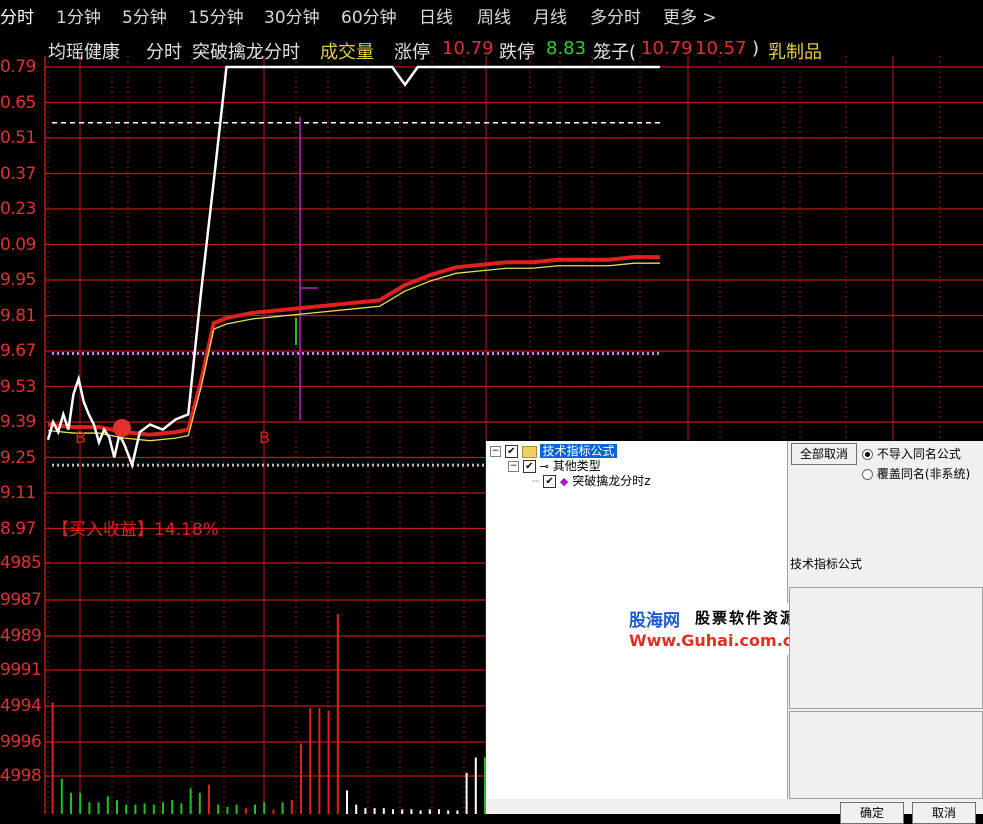 This screenshot has width=983, height=824. What do you see at coordinates (564, 481) in the screenshot?
I see `diamond-icon: ◆` at bounding box center [564, 481].